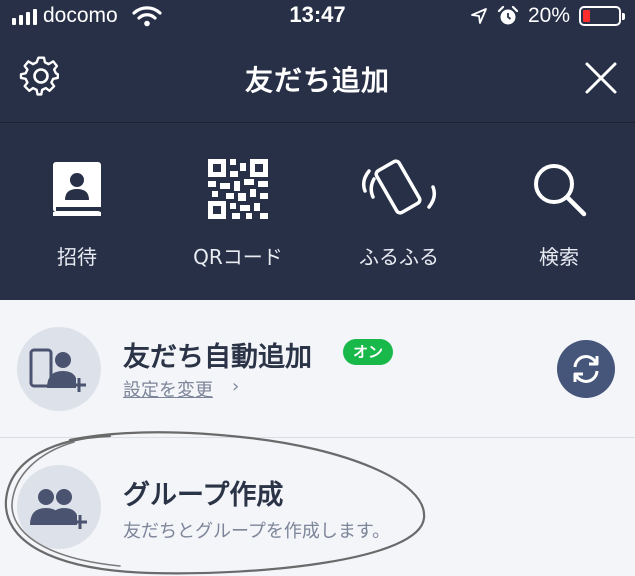 The height and width of the screenshot is (576, 635). I want to click on option-label: QRコード, so click(238, 257).